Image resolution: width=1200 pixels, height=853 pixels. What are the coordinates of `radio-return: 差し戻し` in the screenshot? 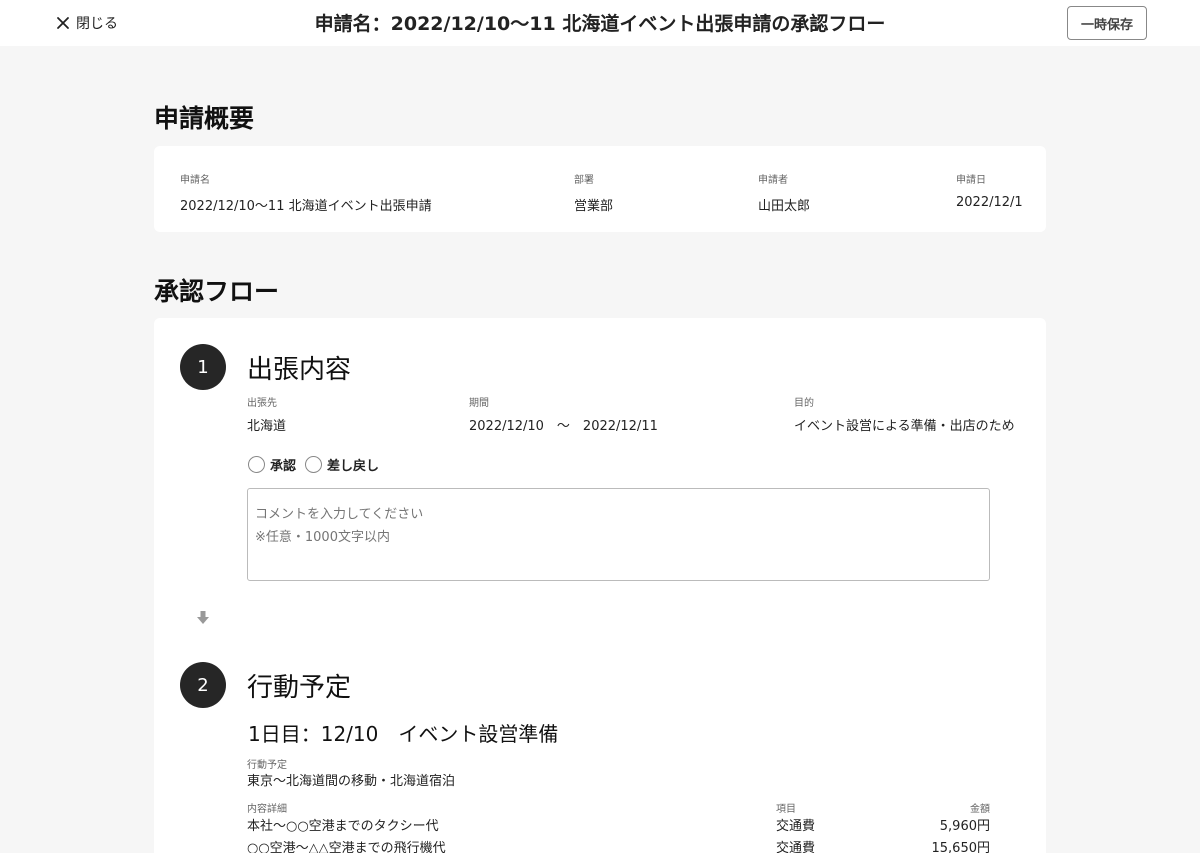 It's located at (342, 464).